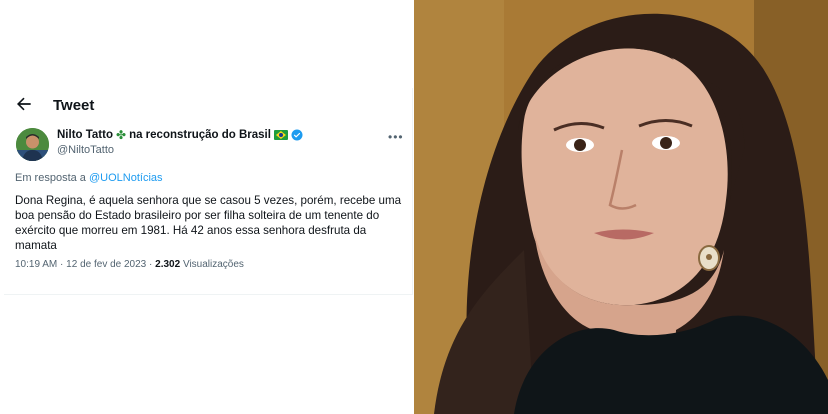  I want to click on more-options-icon: •••, so click(396, 137).